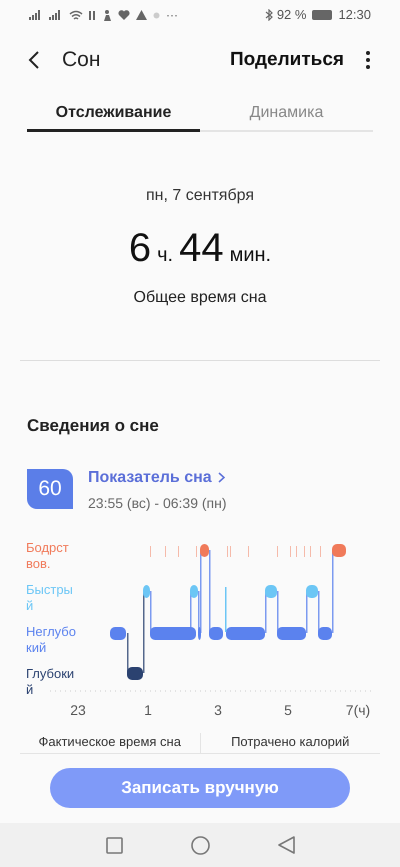 Image resolution: width=400 pixels, height=867 pixels. Describe the element at coordinates (78, 710) in the screenshot. I see `axis-label: 23` at that location.